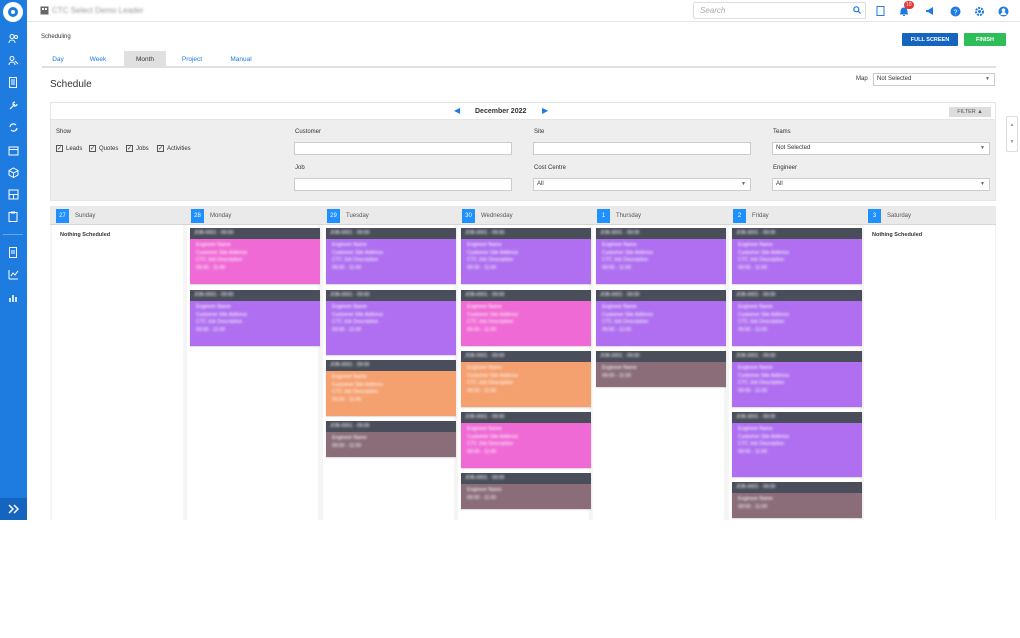 This screenshot has width=1020, height=638. Describe the element at coordinates (880, 11) in the screenshot. I see `bookmark-icon` at that location.